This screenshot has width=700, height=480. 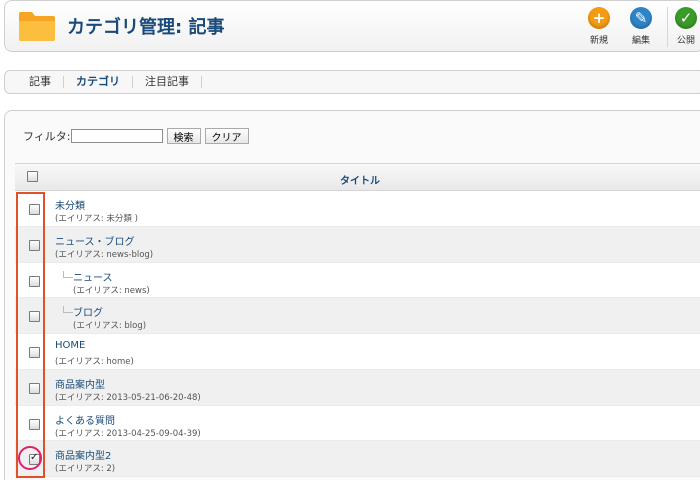 What do you see at coordinates (357, 280) in the screenshot?
I see `table-row: ニュース (エイリアス: news)` at bounding box center [357, 280].